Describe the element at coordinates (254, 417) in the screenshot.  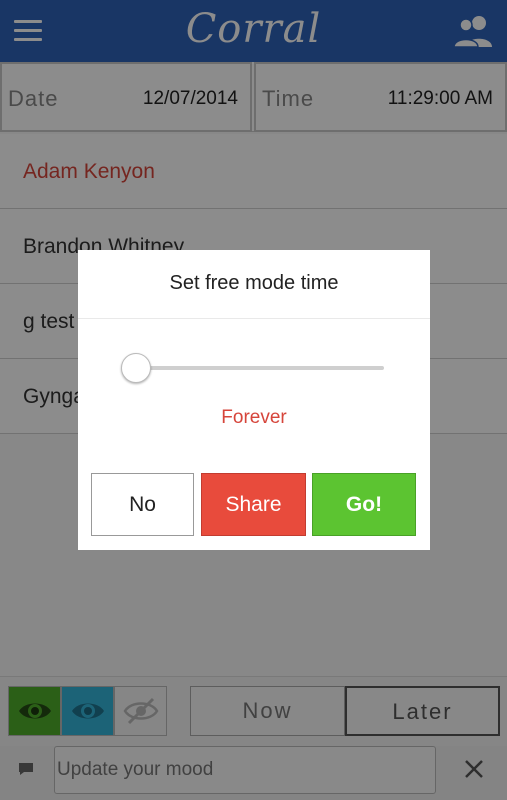
I see `duration-value: Forever` at that location.